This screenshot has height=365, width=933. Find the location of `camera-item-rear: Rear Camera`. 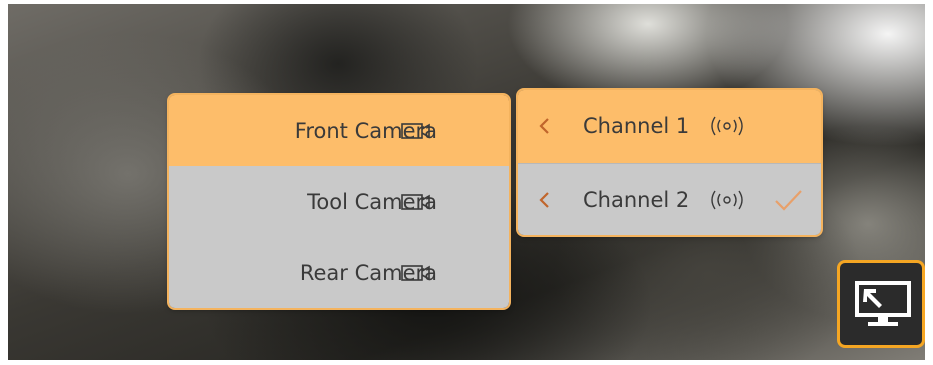

camera-item-rear: Rear Camera is located at coordinates (339, 272).